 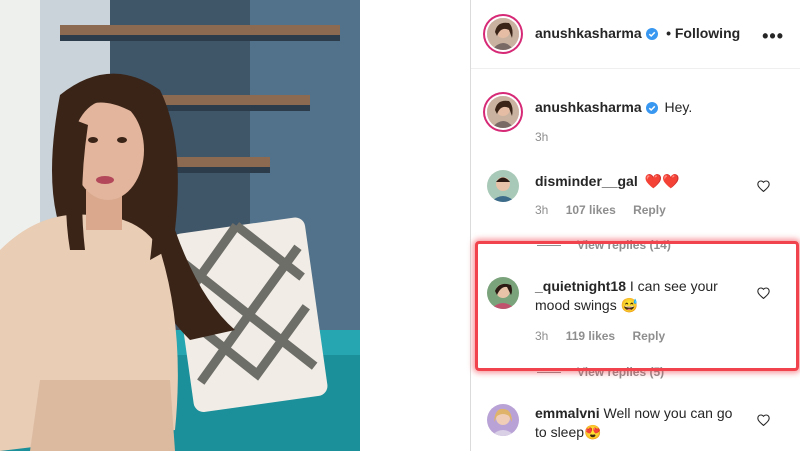 I want to click on more-options-icon: •••, so click(x=773, y=36).